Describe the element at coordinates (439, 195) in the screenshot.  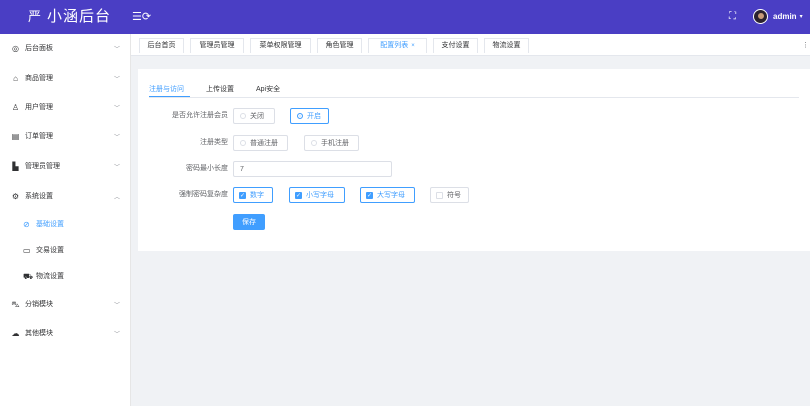
I see `checkbox-empty-icon` at that location.